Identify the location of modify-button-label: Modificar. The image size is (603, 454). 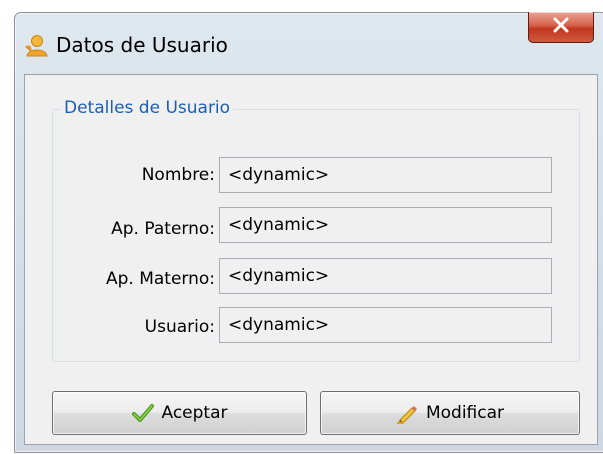
(465, 413).